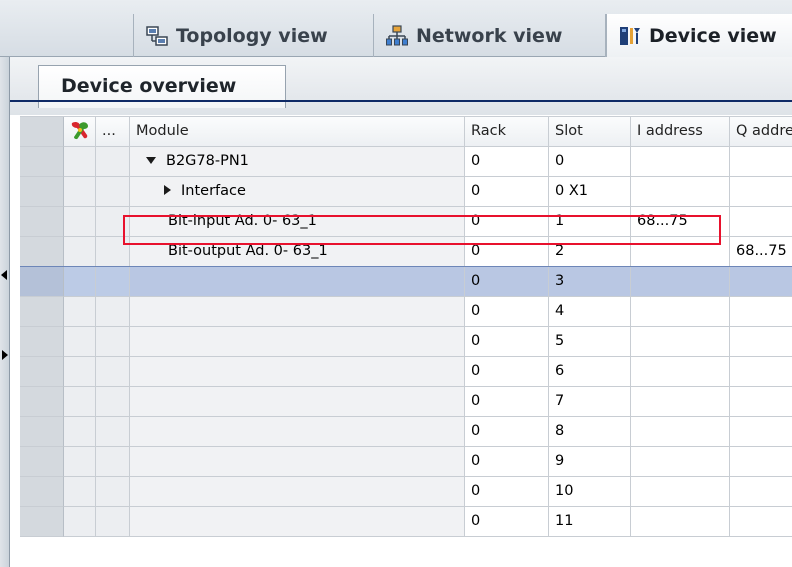 Image resolution: width=792 pixels, height=567 pixels. Describe the element at coordinates (590, 372) in the screenshot. I see `slot-cell: 6` at that location.